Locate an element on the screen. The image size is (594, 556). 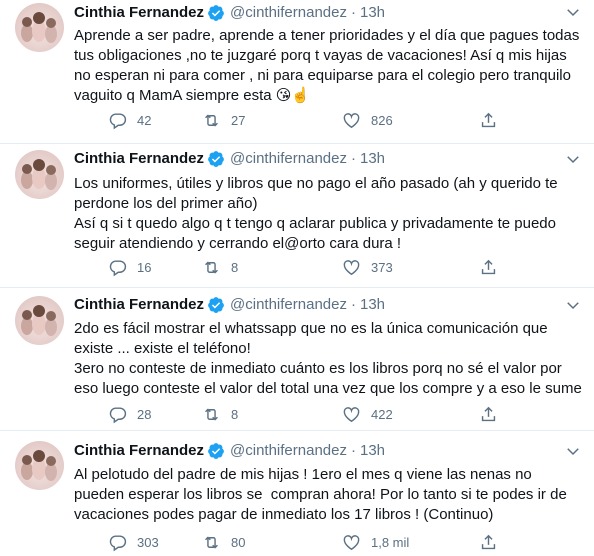
like-count: 826 is located at coordinates (382, 120).